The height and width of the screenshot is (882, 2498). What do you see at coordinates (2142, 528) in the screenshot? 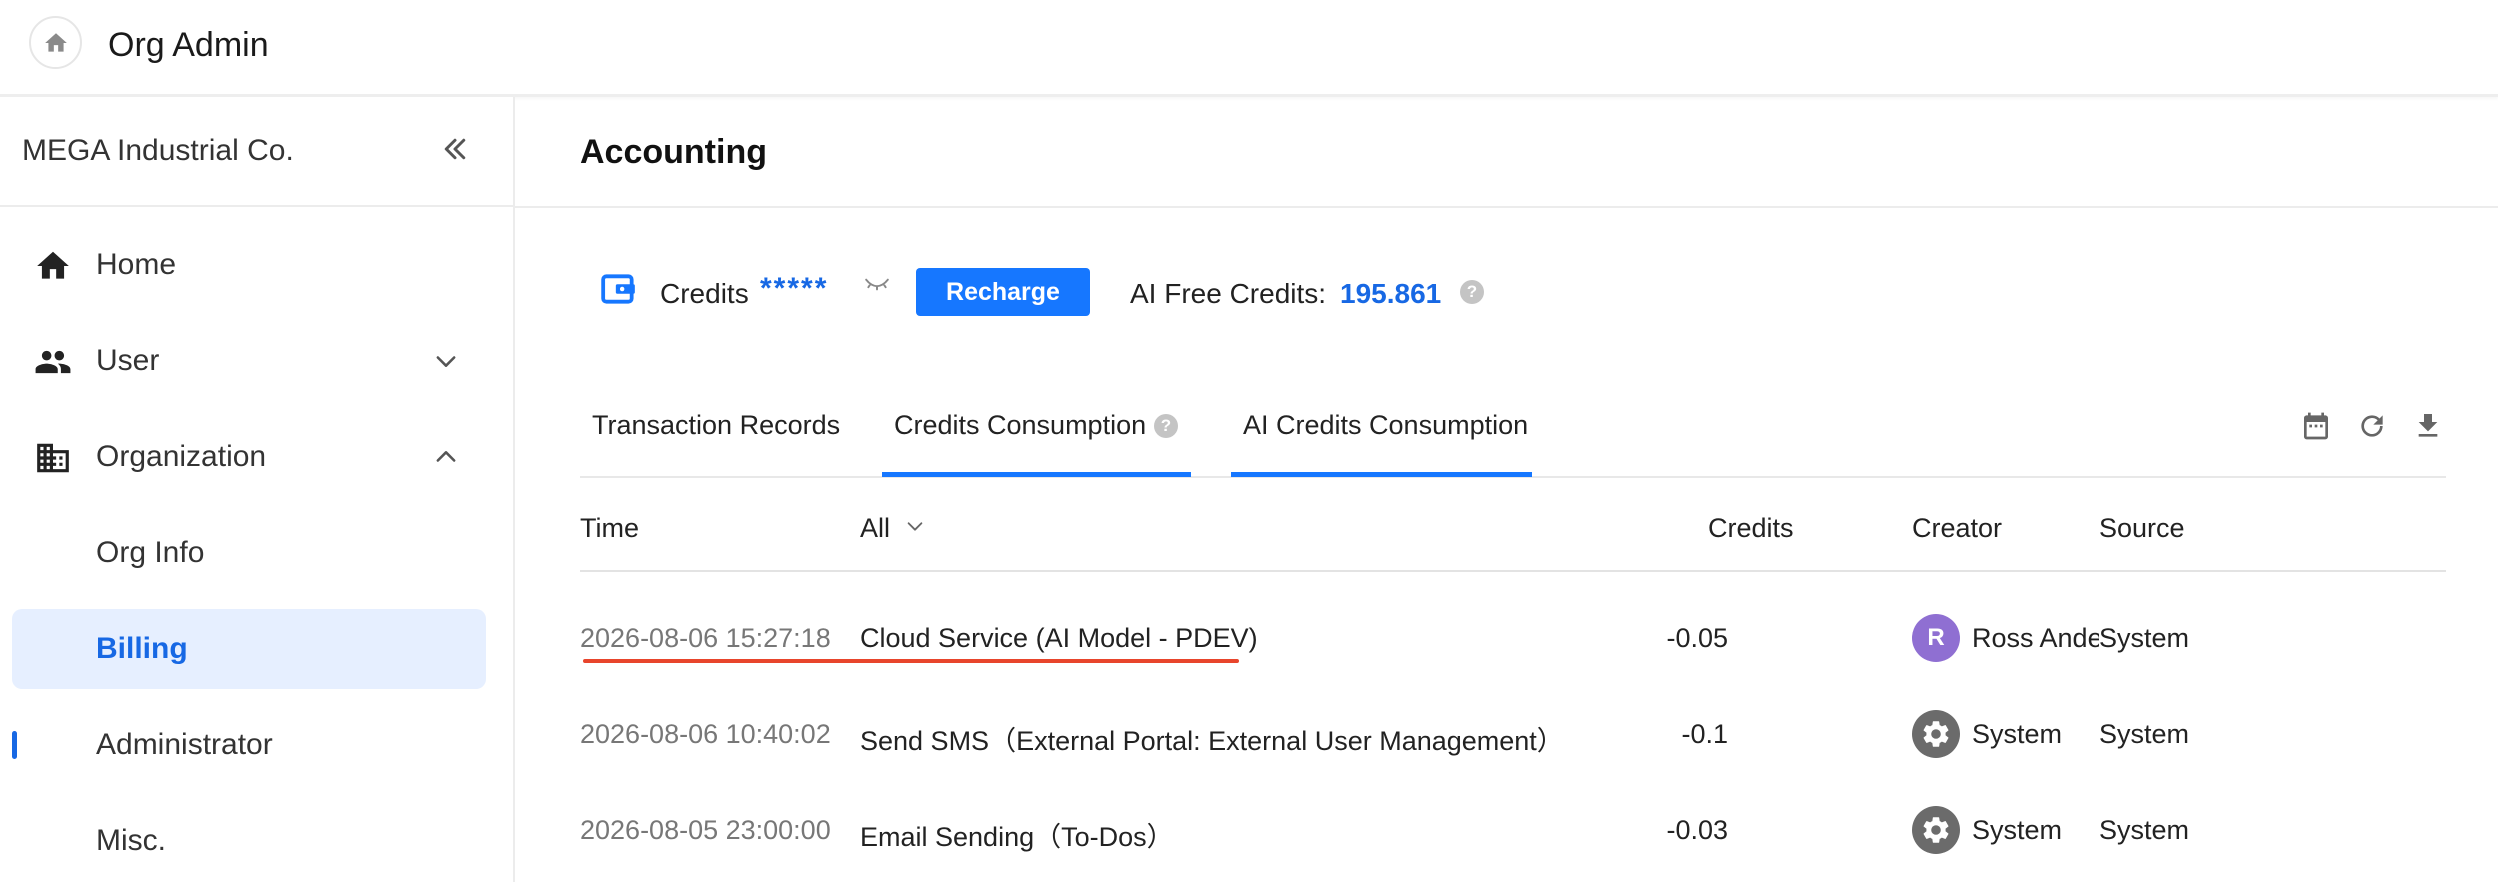
I see `column-header-source: Source` at bounding box center [2142, 528].